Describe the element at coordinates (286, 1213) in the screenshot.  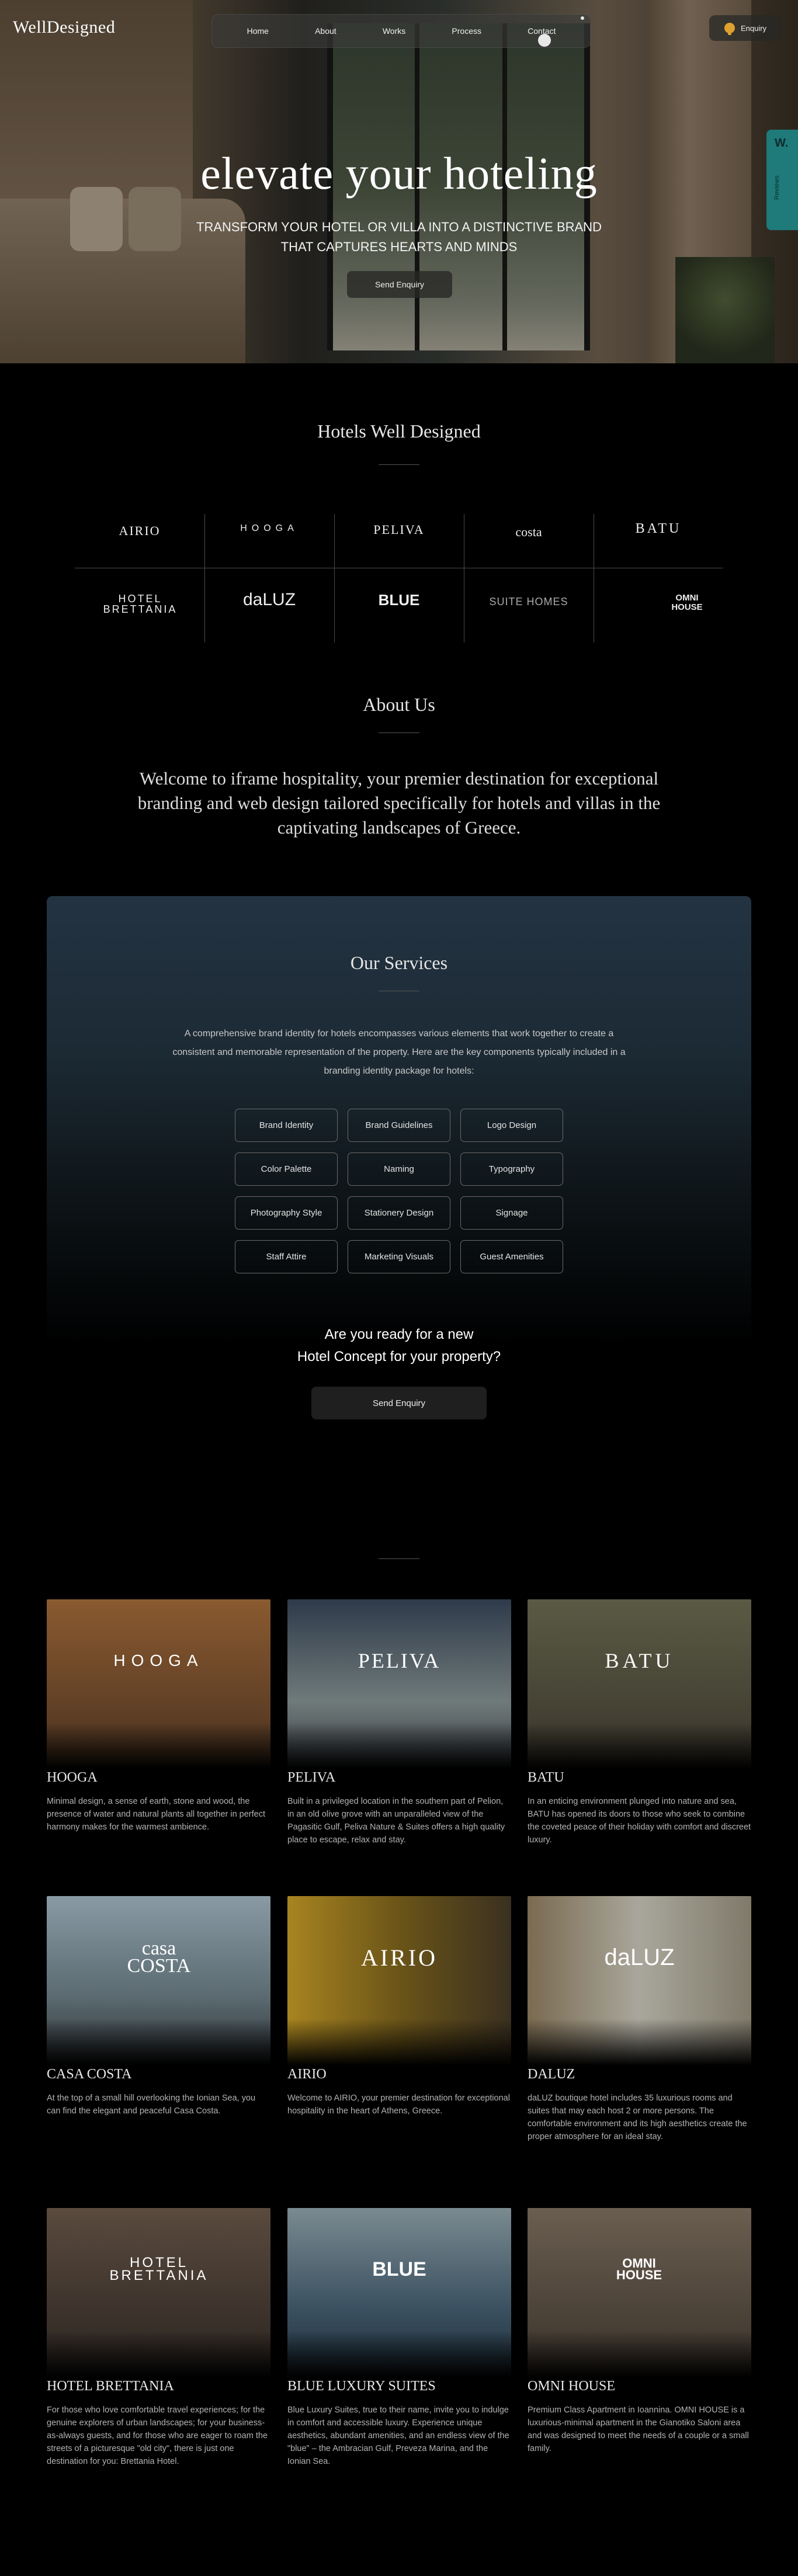
I see `service-photography-style: Photography Style` at that location.